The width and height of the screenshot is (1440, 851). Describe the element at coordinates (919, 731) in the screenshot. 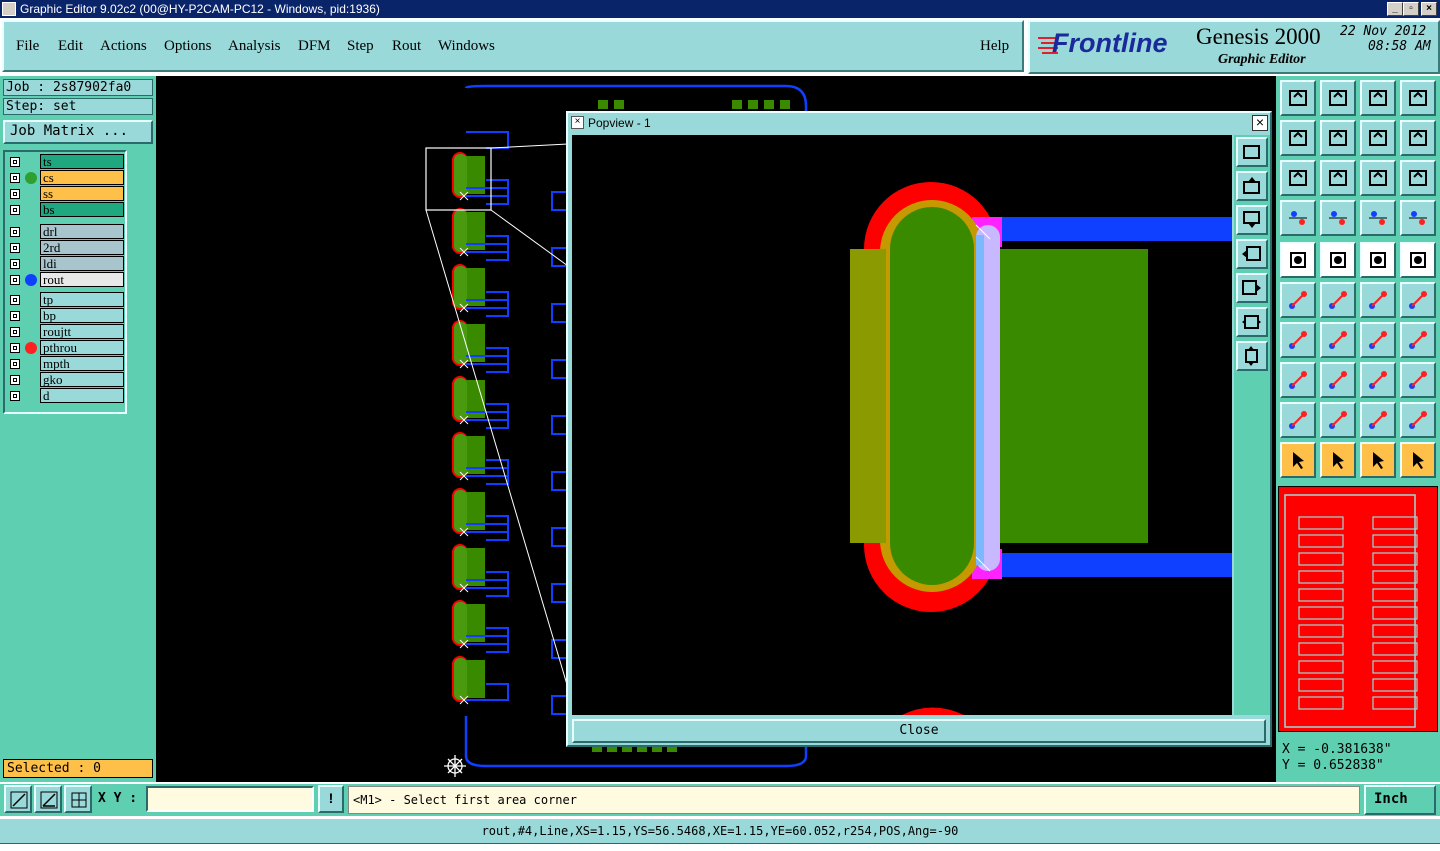

I see `popview-close-button: Close` at that location.